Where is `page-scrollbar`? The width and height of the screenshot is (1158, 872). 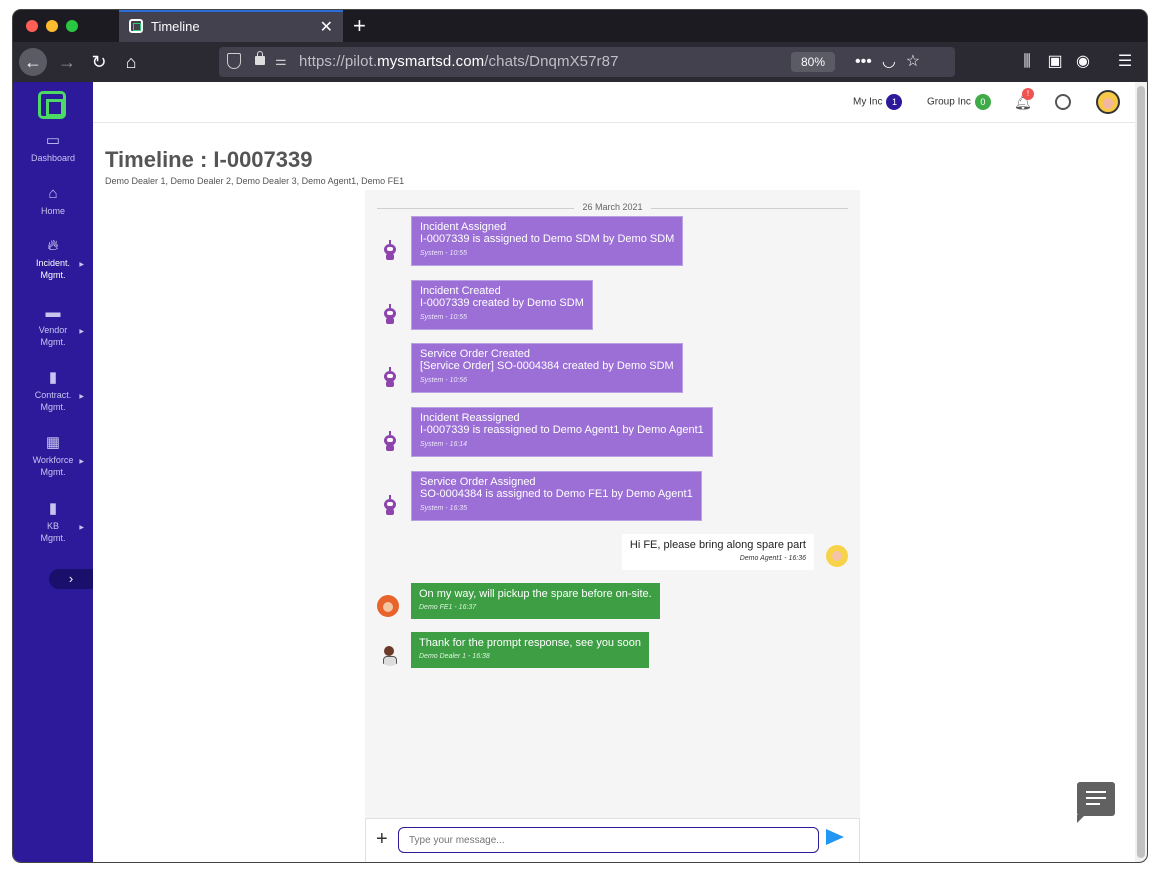 page-scrollbar is located at coordinates (1141, 472).